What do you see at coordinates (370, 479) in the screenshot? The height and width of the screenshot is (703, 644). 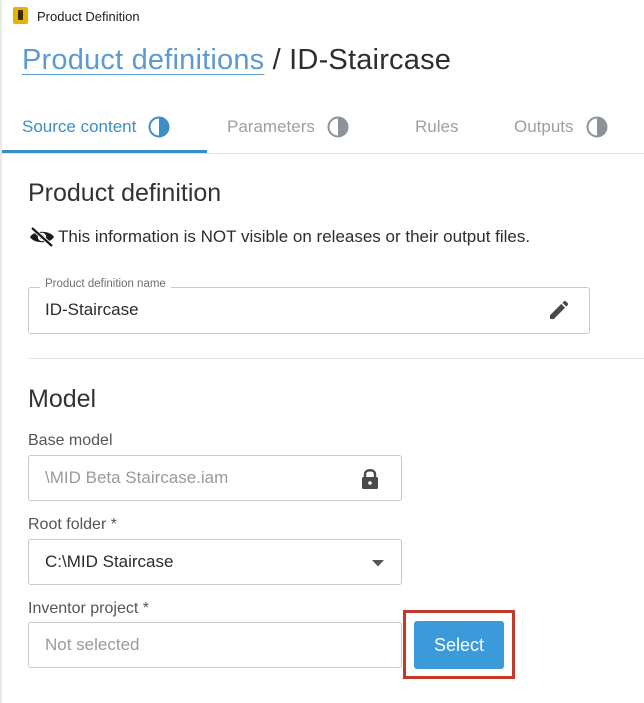 I see `lock-icon` at bounding box center [370, 479].